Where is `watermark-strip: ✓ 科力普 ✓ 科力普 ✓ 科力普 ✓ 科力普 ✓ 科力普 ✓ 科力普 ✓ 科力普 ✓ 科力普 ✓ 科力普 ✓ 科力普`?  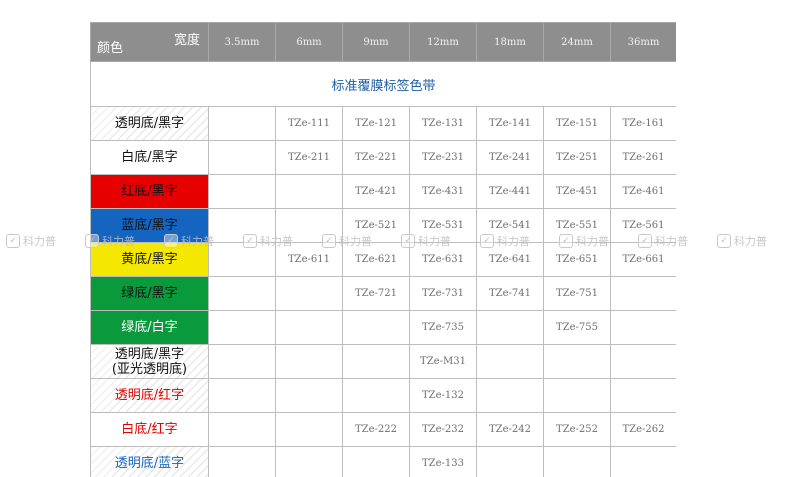
watermark-strip: ✓ 科力普 ✓ 科力普 ✓ 科力普 ✓ 科力普 ✓ 科力普 ✓ 科力普 ✓ 科力普 ✓ 科力普 ✓ 科力普 ✓ 科力普 is located at coordinates (395, 240).